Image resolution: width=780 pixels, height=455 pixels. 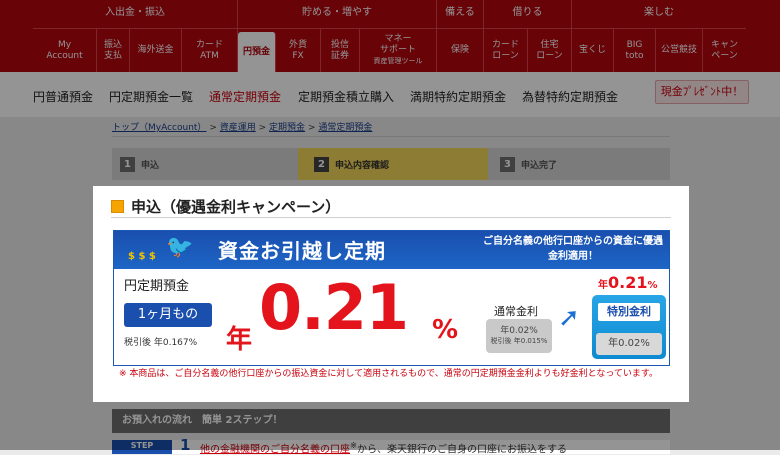 What do you see at coordinates (239, 340) in the screenshot?
I see `rate-prefix: 年` at bounding box center [239, 340].